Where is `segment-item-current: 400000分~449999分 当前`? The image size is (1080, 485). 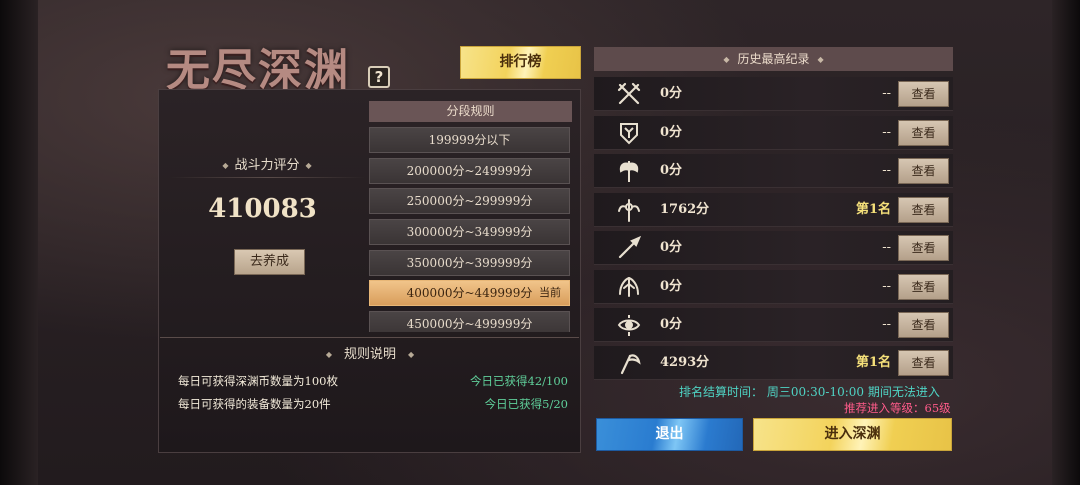 segment-item-current: 400000分~449999分 当前 is located at coordinates (469, 293).